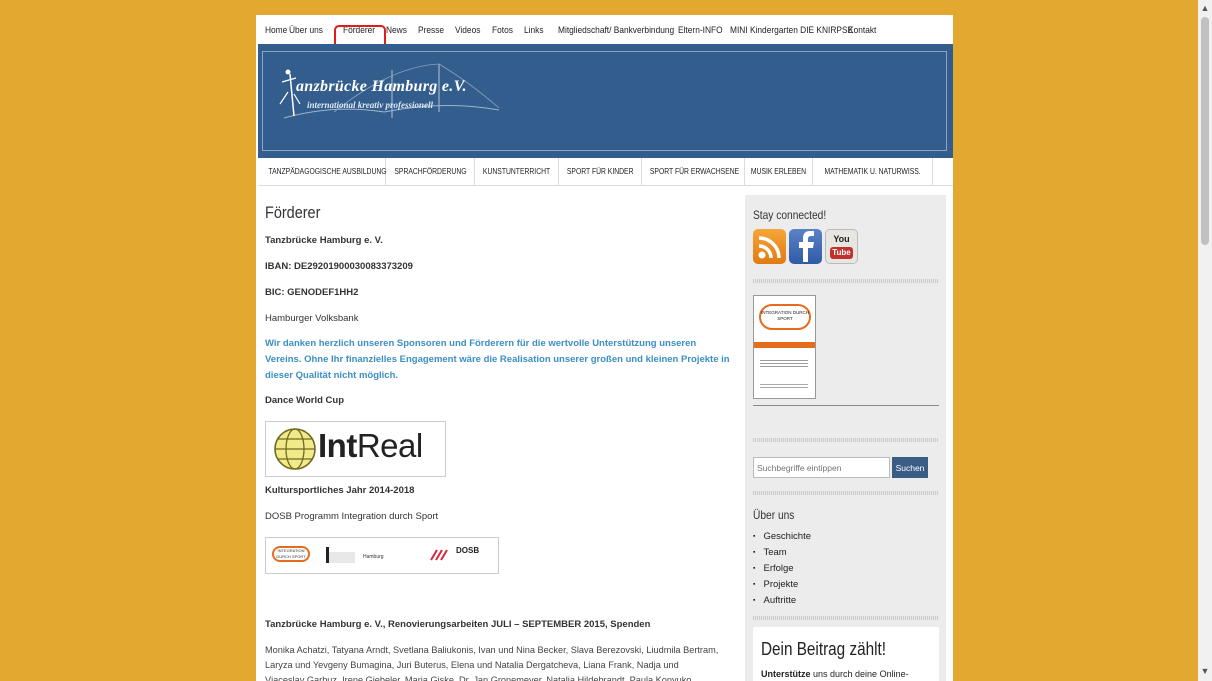  What do you see at coordinates (291, 554) in the screenshot?
I see `integration-logo: INTEGRATION DURCH SPORT` at bounding box center [291, 554].